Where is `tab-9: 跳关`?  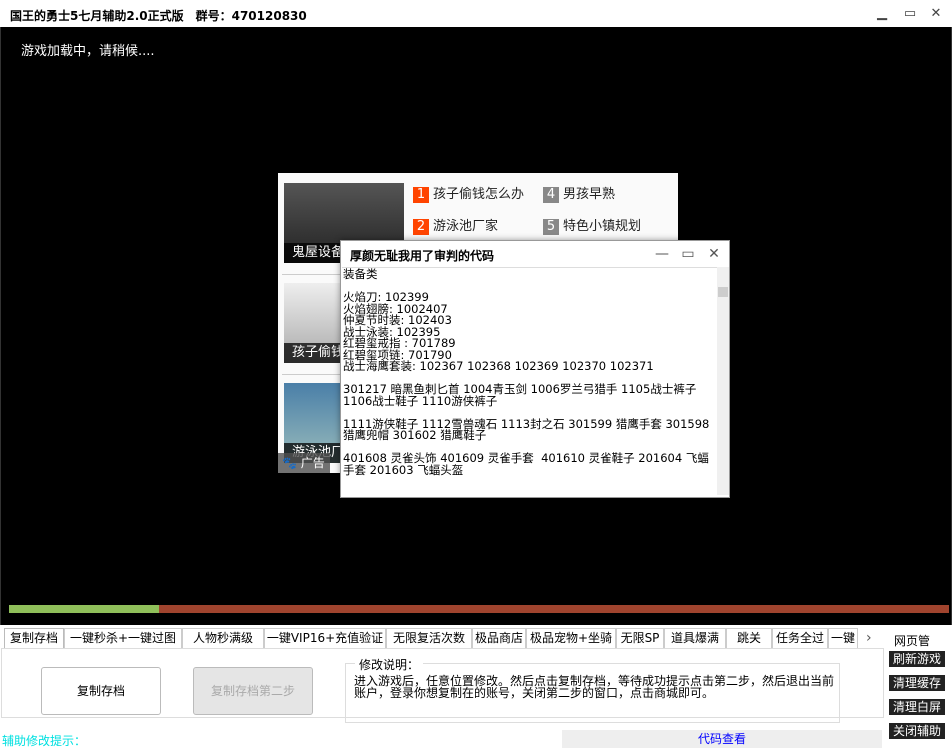
tab-9: 跳关 is located at coordinates (749, 638).